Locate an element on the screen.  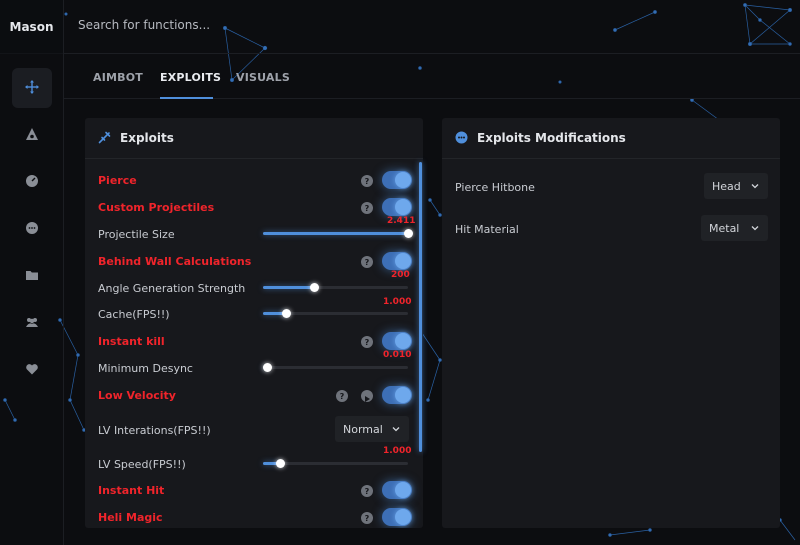
heart-icon is located at coordinates (32, 370).